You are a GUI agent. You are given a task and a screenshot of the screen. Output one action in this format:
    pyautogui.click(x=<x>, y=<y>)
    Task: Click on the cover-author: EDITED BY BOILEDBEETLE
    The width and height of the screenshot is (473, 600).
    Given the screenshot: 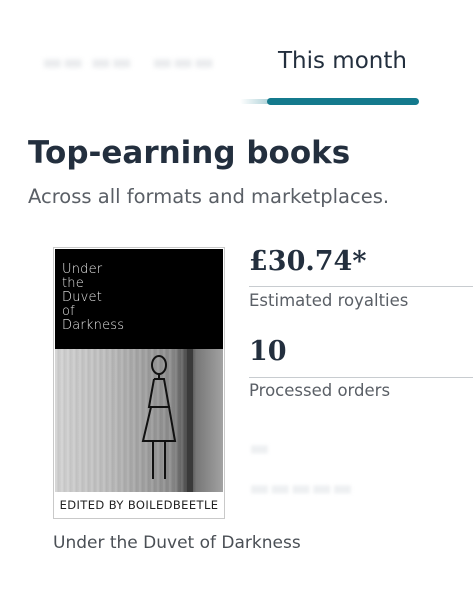 What is the action you would take?
    pyautogui.click(x=139, y=505)
    